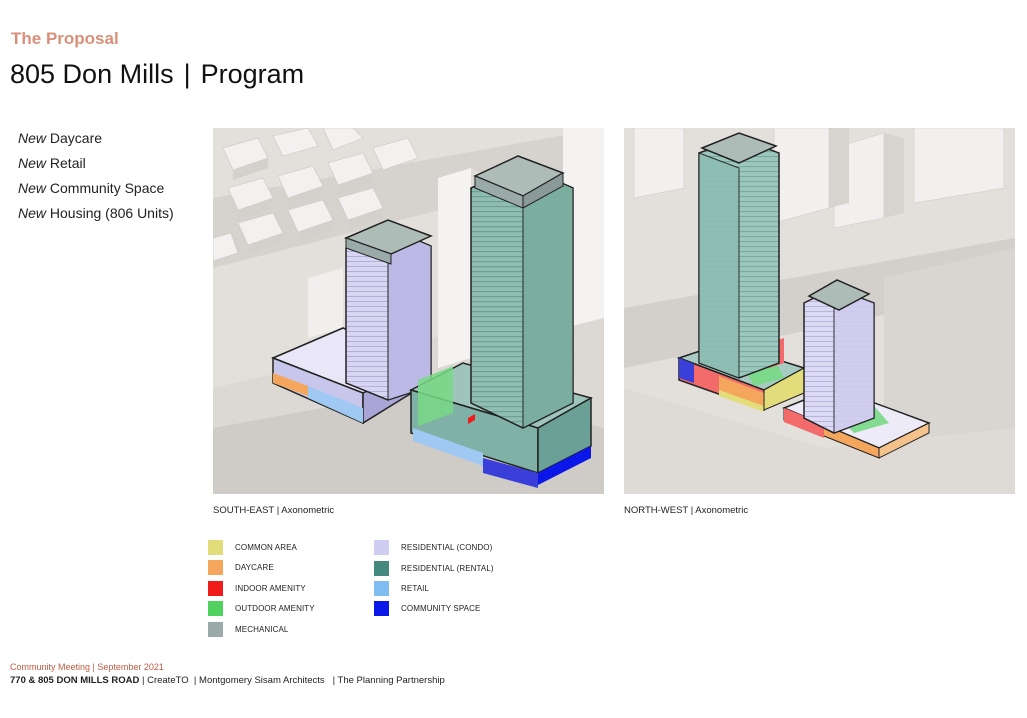 The height and width of the screenshot is (718, 1027). I want to click on title-project: 805 Don Mills, so click(92, 74).